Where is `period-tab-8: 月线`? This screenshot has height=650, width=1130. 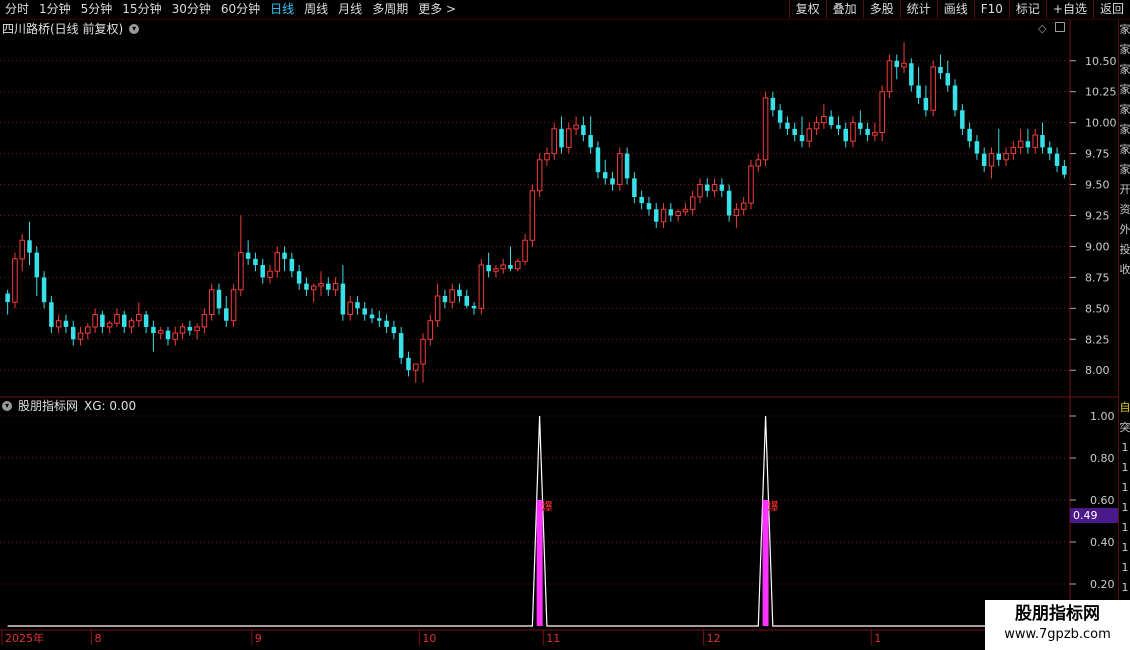
period-tab-8: 月线 is located at coordinates (350, 9).